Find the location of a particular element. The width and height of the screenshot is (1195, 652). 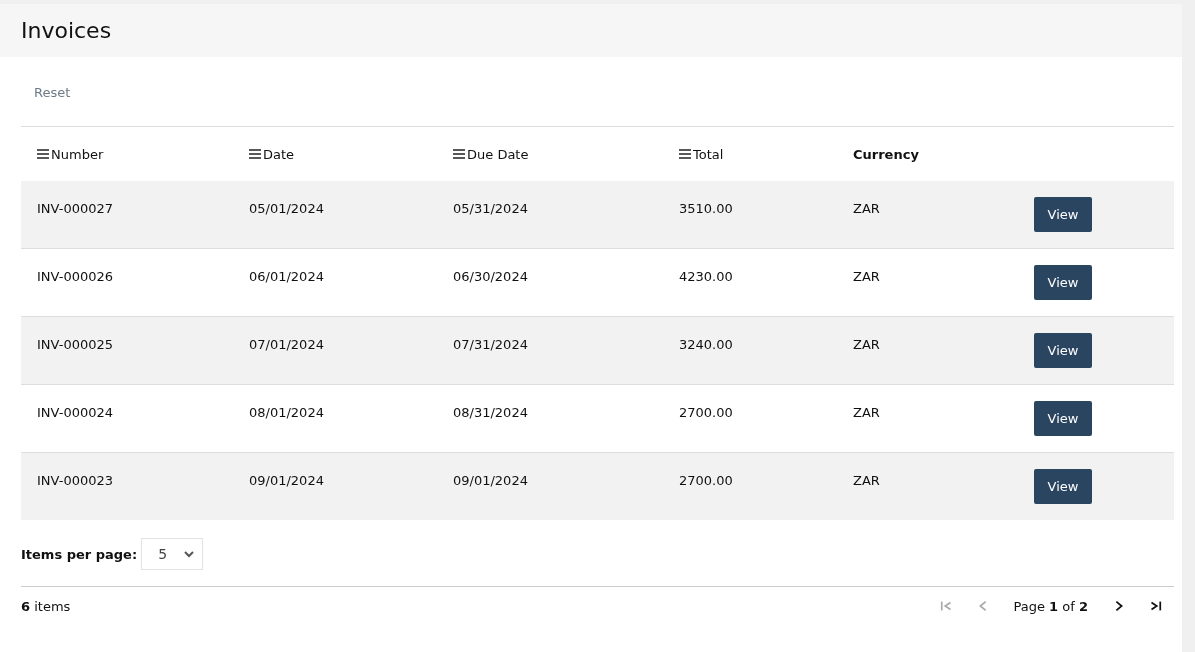

table-cell-text: 07/31/2024 is located at coordinates (490, 344).